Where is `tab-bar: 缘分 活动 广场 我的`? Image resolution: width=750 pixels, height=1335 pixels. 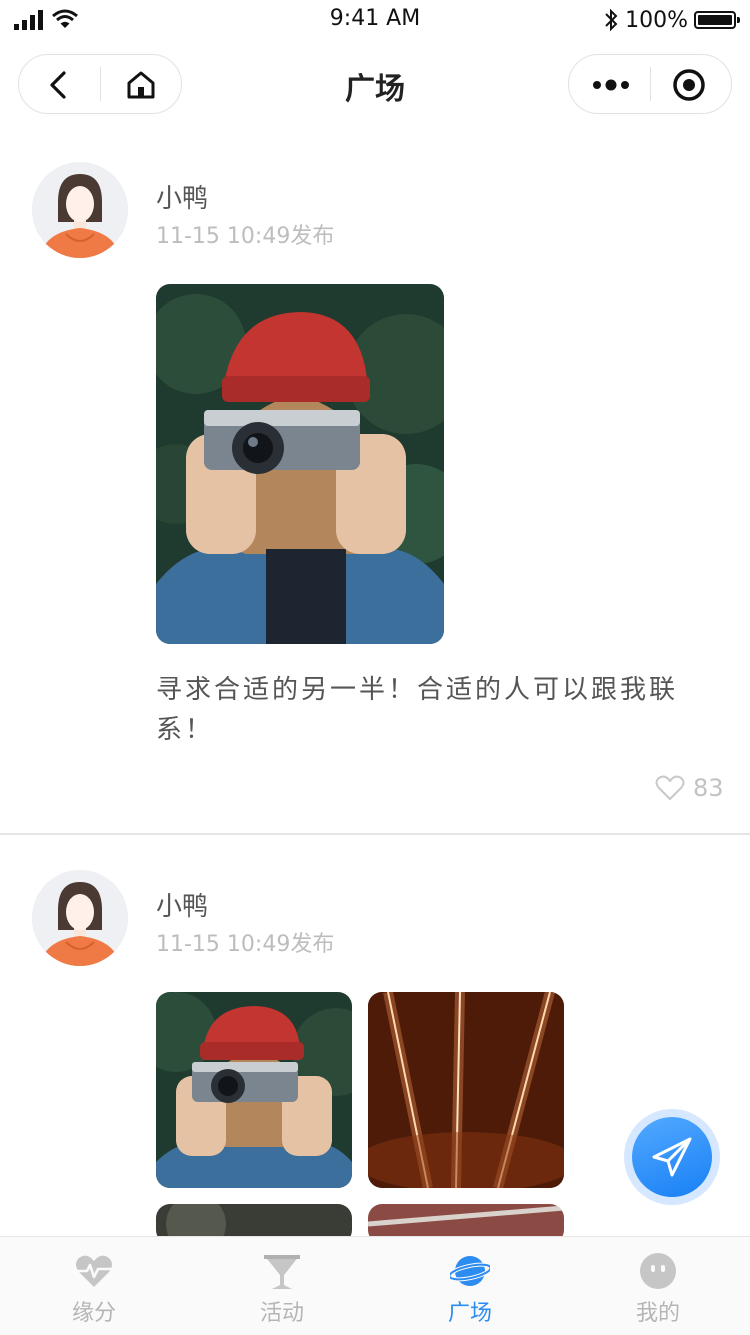
tab-bar: 缘分 活动 广场 我的 is located at coordinates (375, 1285).